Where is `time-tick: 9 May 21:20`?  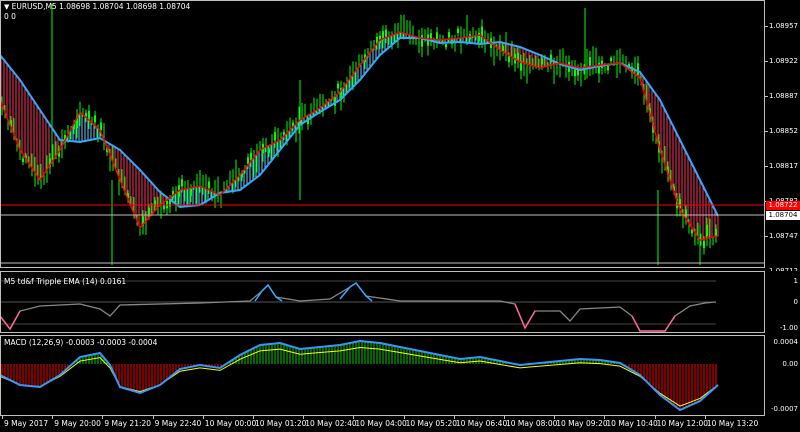 time-tick: 9 May 21:20 is located at coordinates (128, 423).